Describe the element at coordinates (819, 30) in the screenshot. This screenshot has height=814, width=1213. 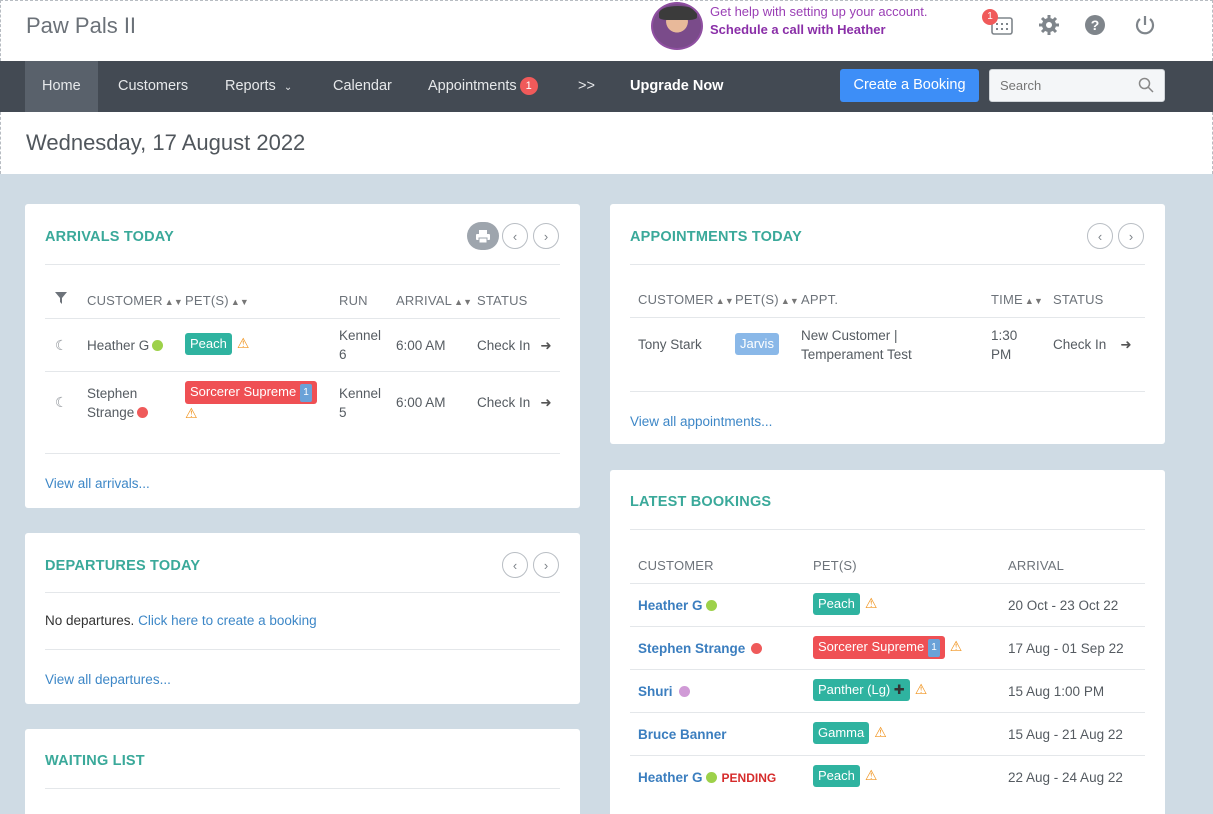
I see `schedule-call-link: Schedule a call with Heather` at that location.